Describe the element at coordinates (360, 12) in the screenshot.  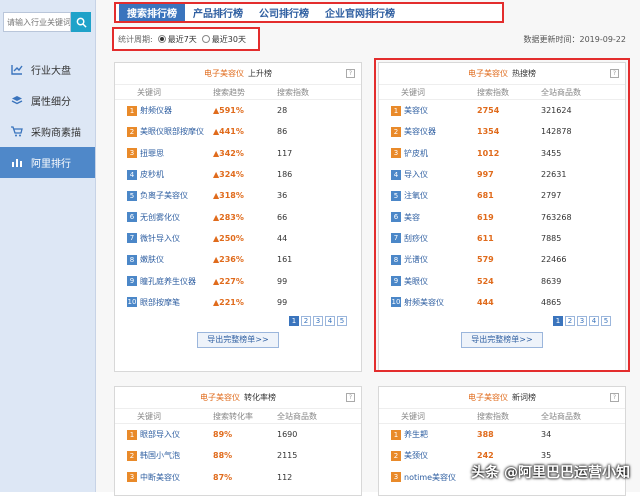
I see `tab-website-ranking: 企业官网排行榜` at that location.